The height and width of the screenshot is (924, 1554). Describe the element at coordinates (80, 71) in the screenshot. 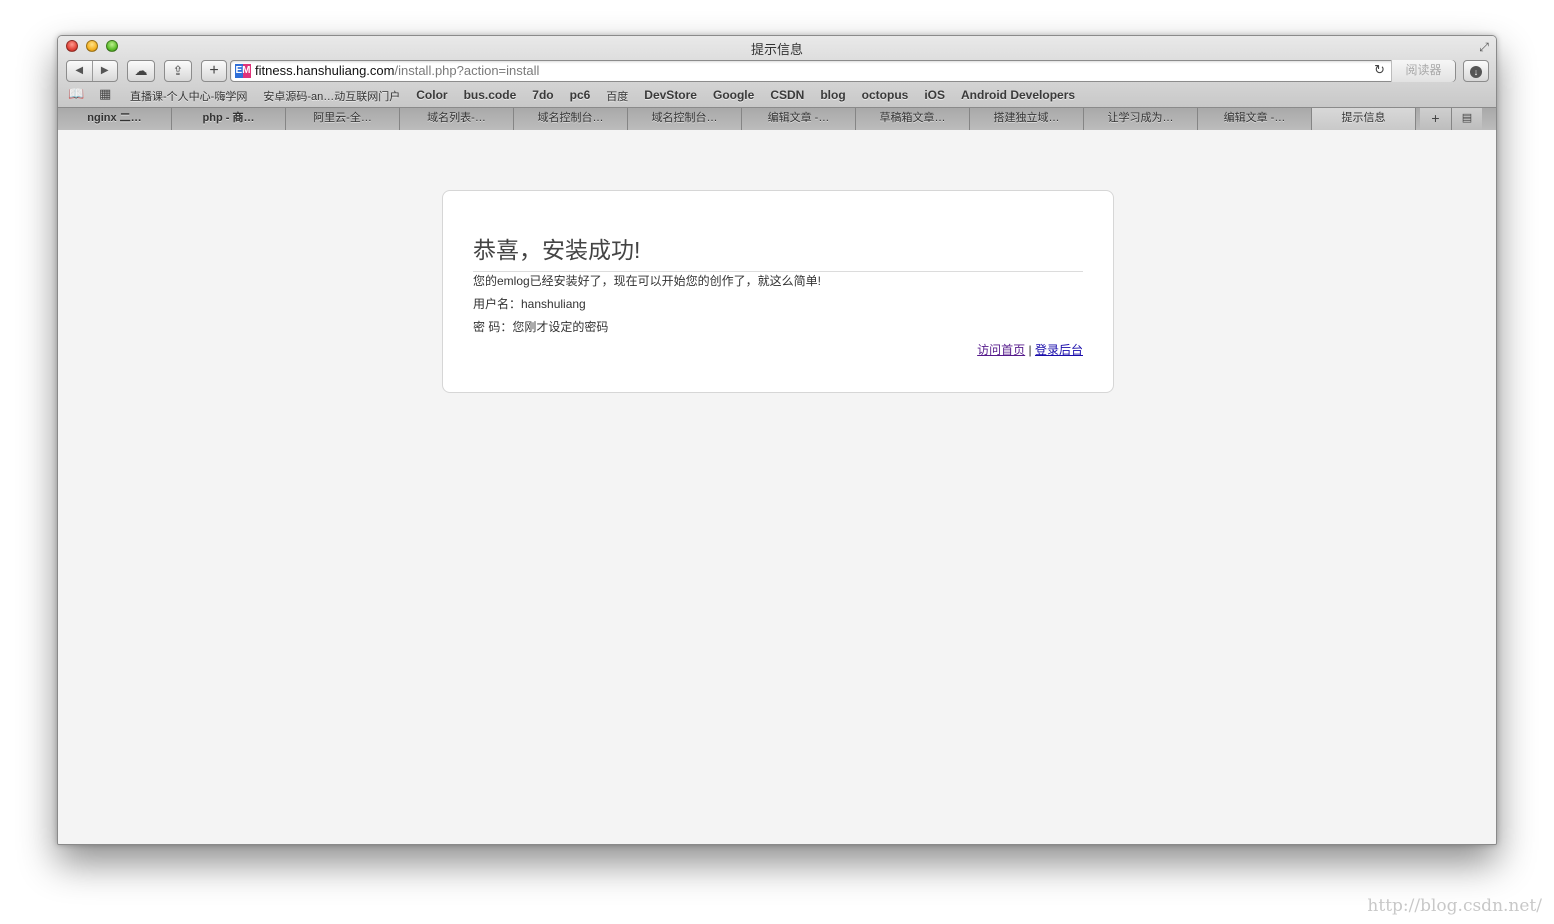

I see `back-icon: ◀` at that location.